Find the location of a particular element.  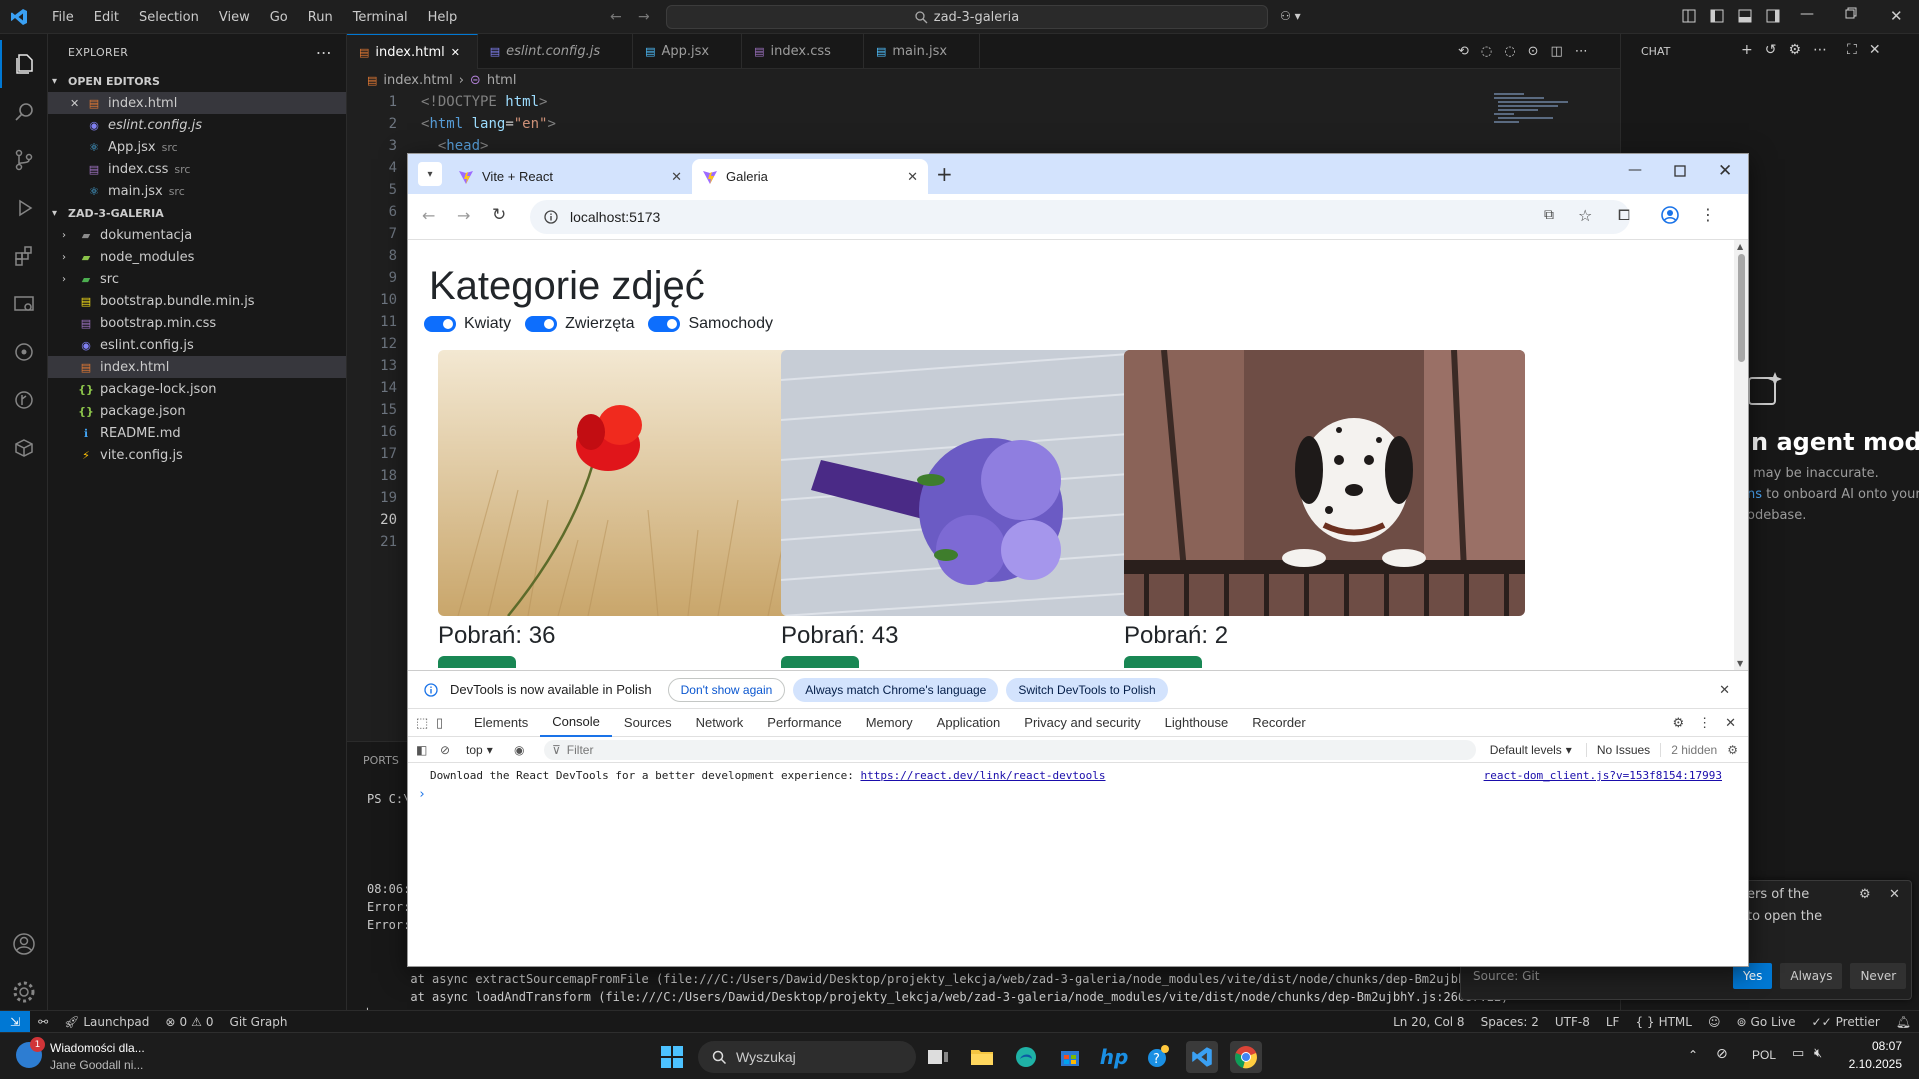

file-explorer-icon is located at coordinates (982, 1057).